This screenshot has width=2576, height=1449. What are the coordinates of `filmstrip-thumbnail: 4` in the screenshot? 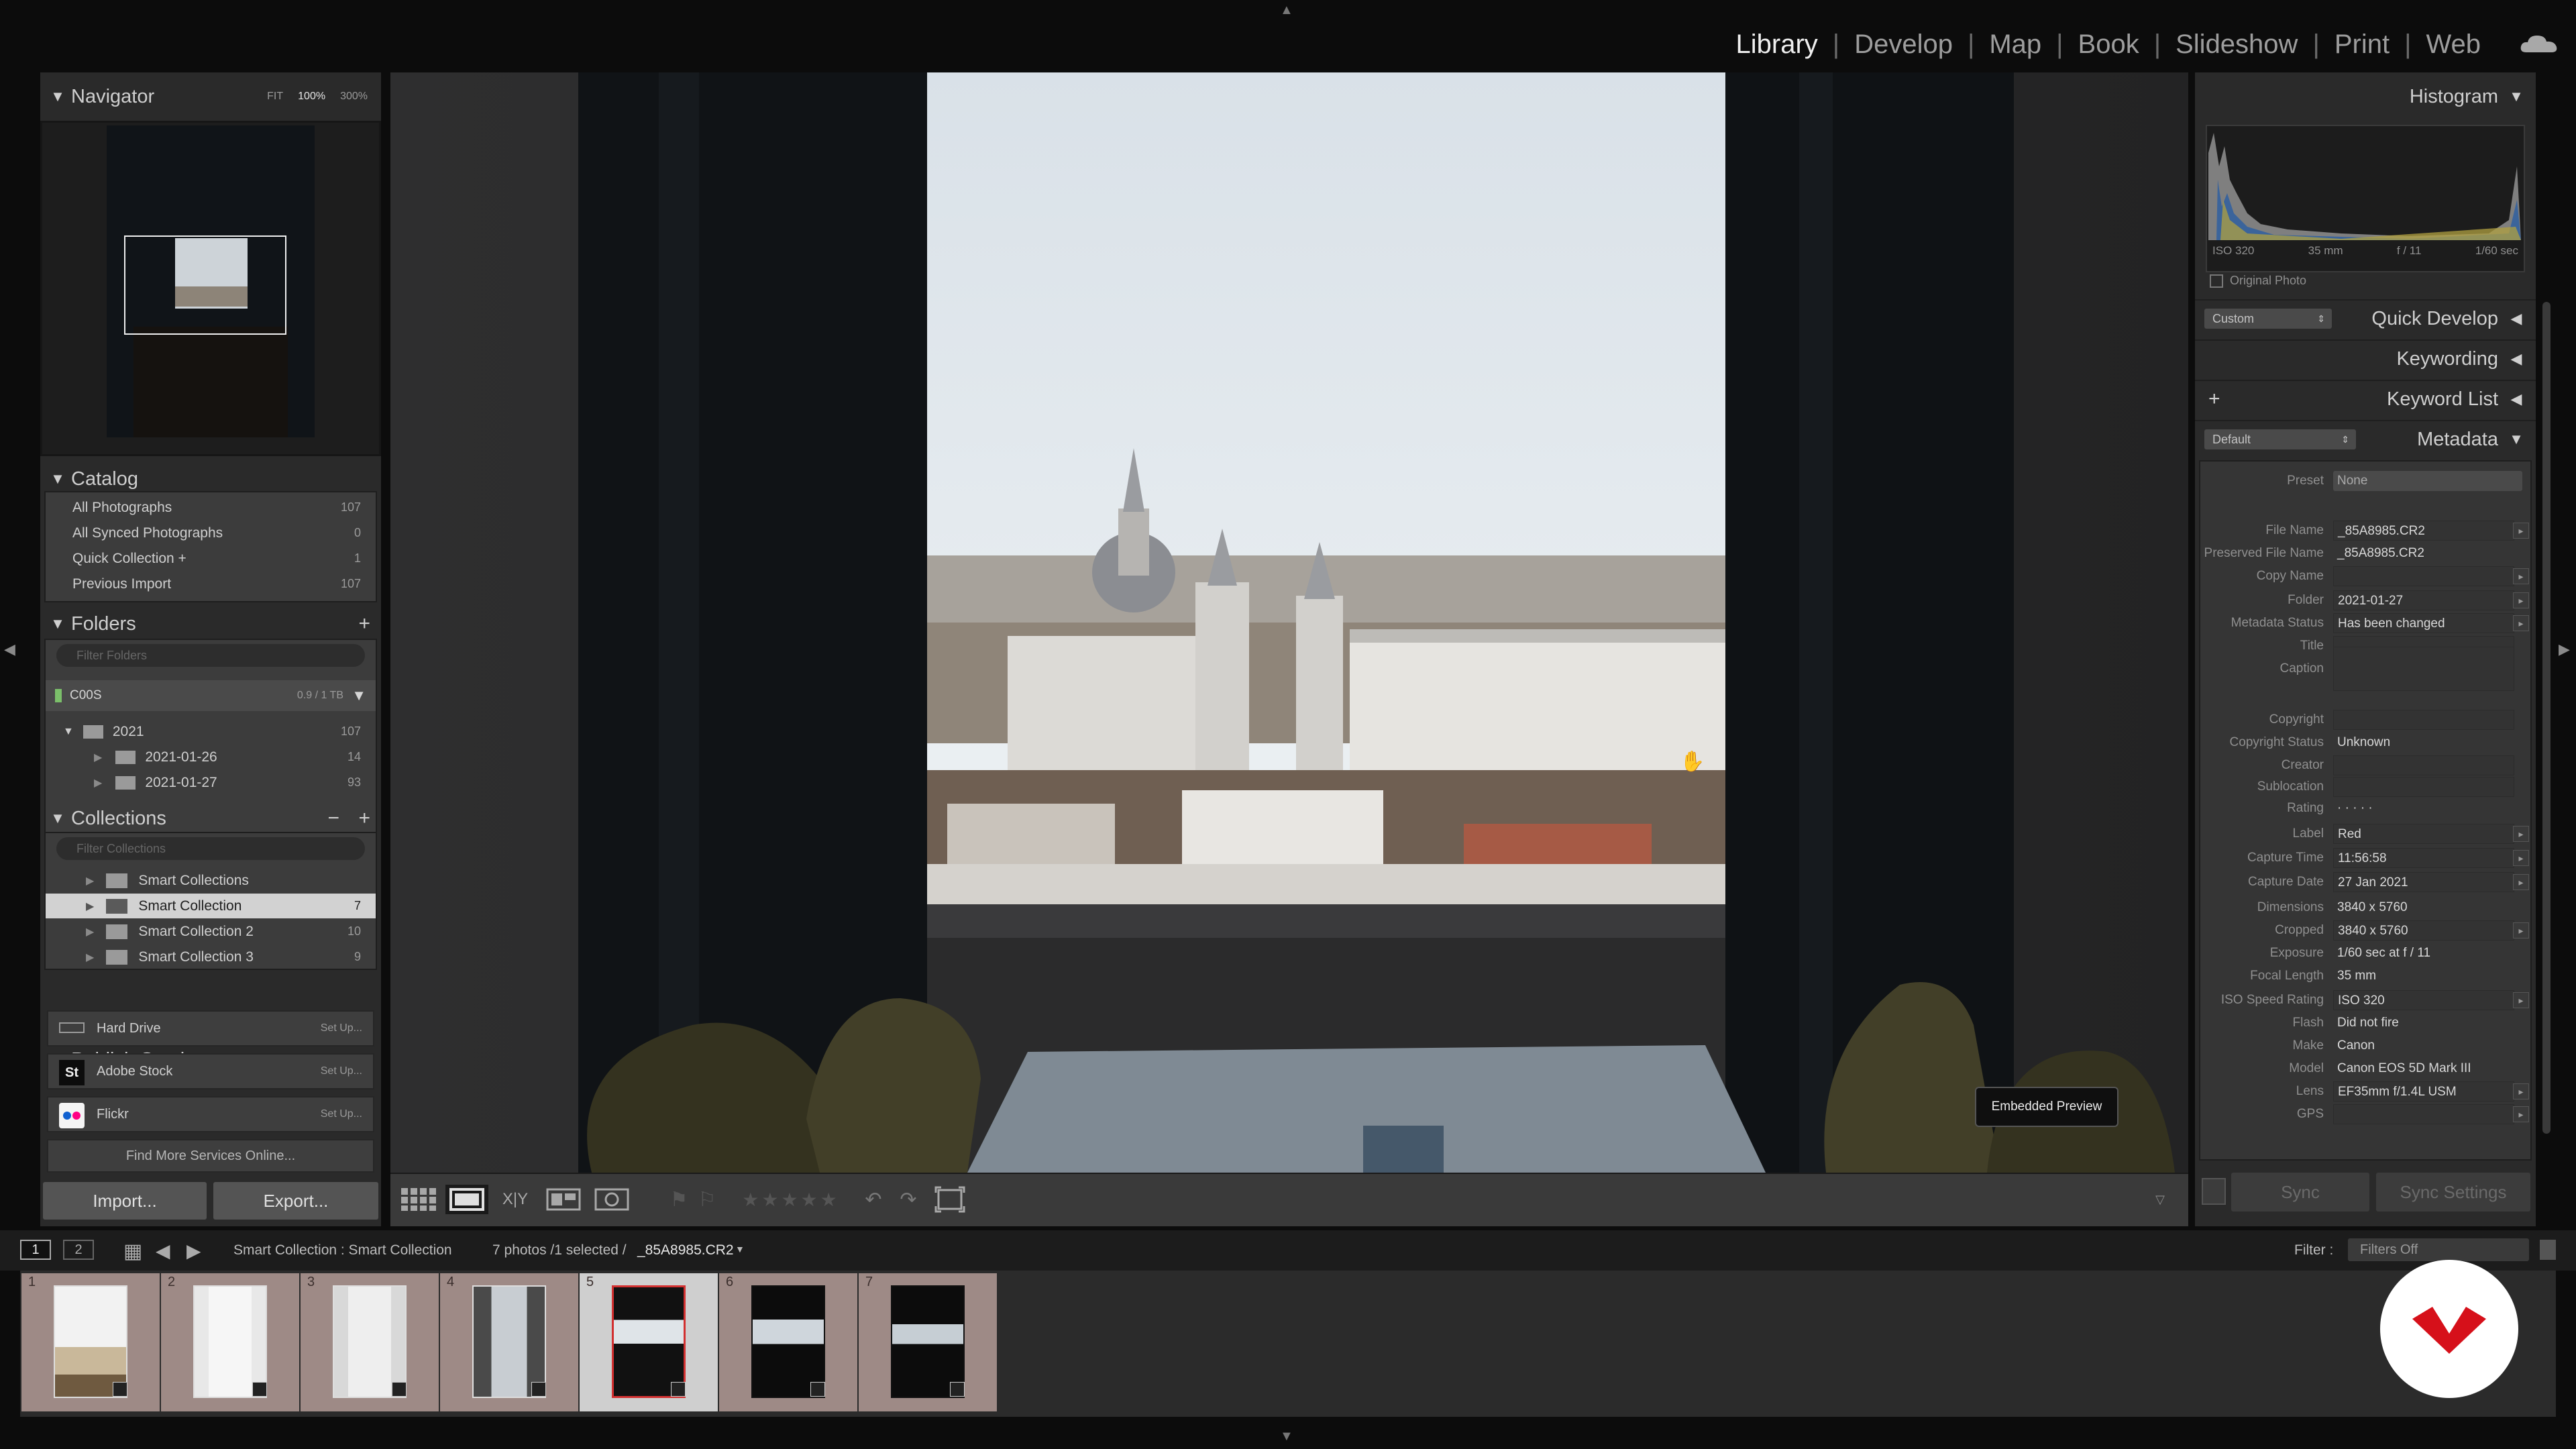 It's located at (509, 1342).